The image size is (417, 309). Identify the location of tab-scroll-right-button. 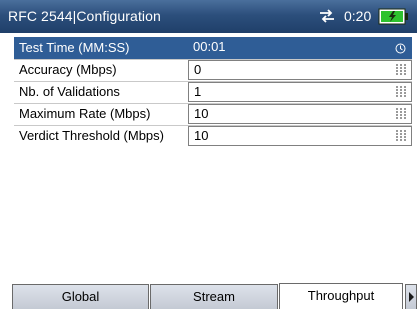
(411, 296).